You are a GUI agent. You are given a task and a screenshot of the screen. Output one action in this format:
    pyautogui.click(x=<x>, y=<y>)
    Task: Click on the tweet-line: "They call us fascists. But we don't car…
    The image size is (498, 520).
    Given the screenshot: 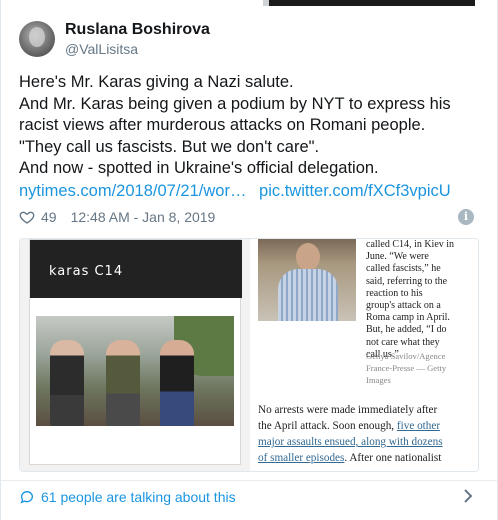 What is the action you would take?
    pyautogui.click(x=169, y=146)
    